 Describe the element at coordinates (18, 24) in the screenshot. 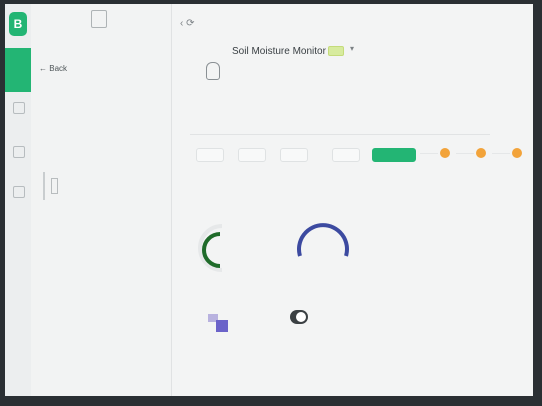

I see `blynk-logo: B` at that location.